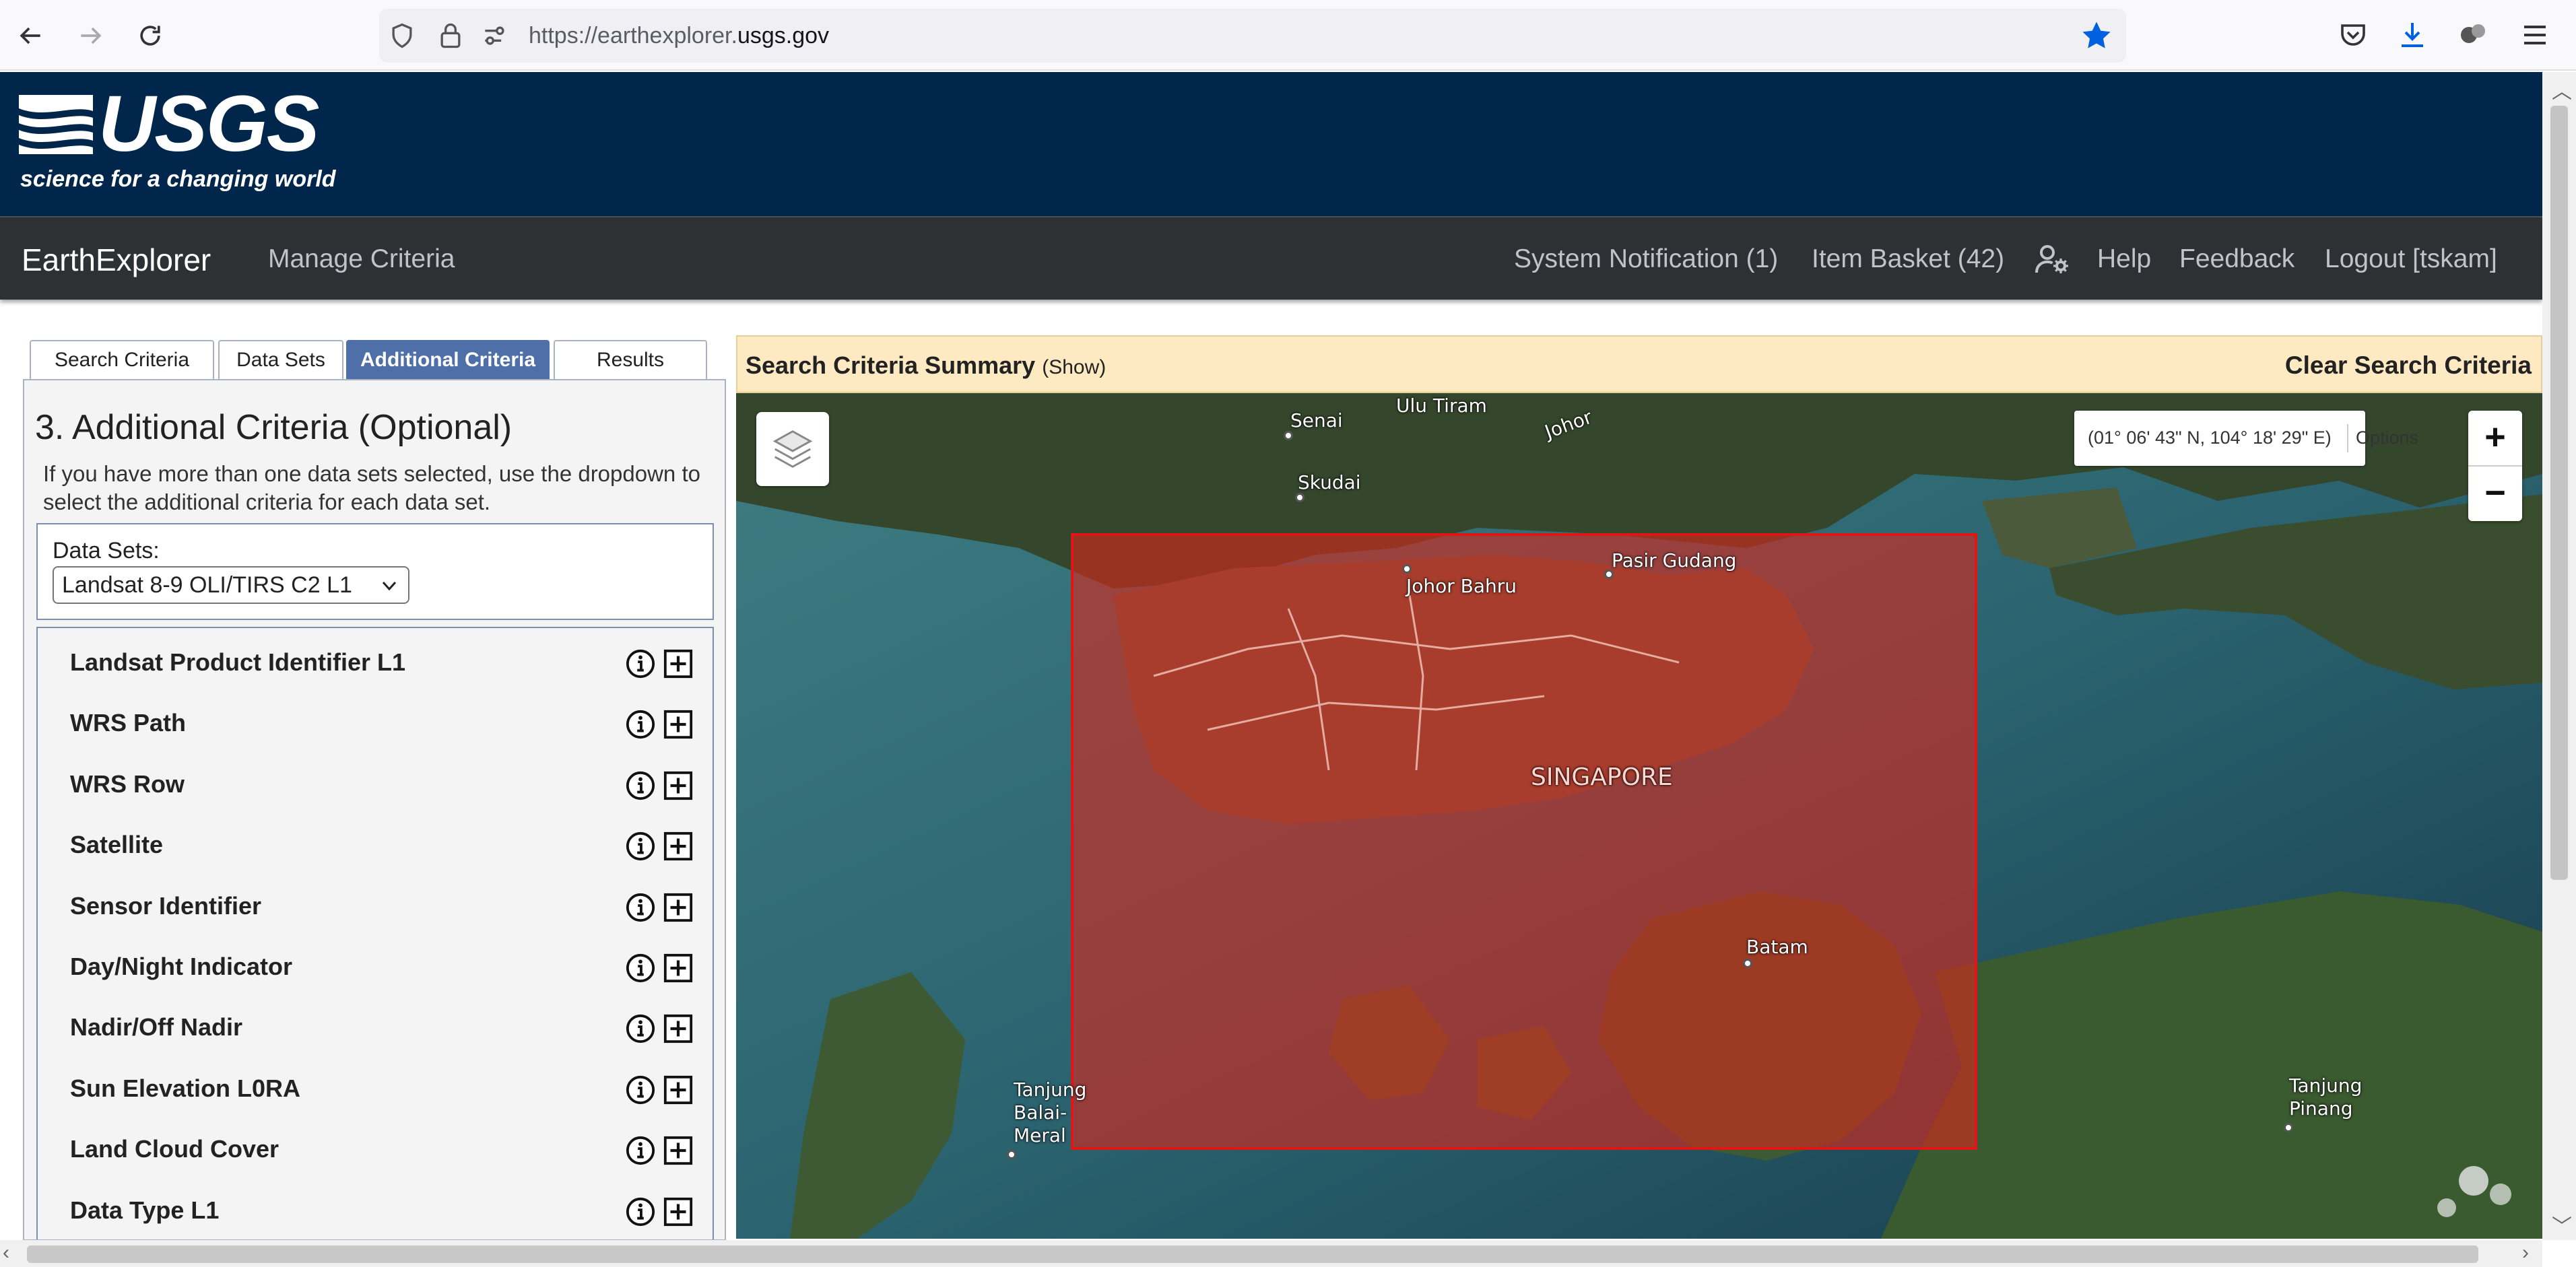  I want to click on criteria-label: Nadir/Off Nadir, so click(156, 1027).